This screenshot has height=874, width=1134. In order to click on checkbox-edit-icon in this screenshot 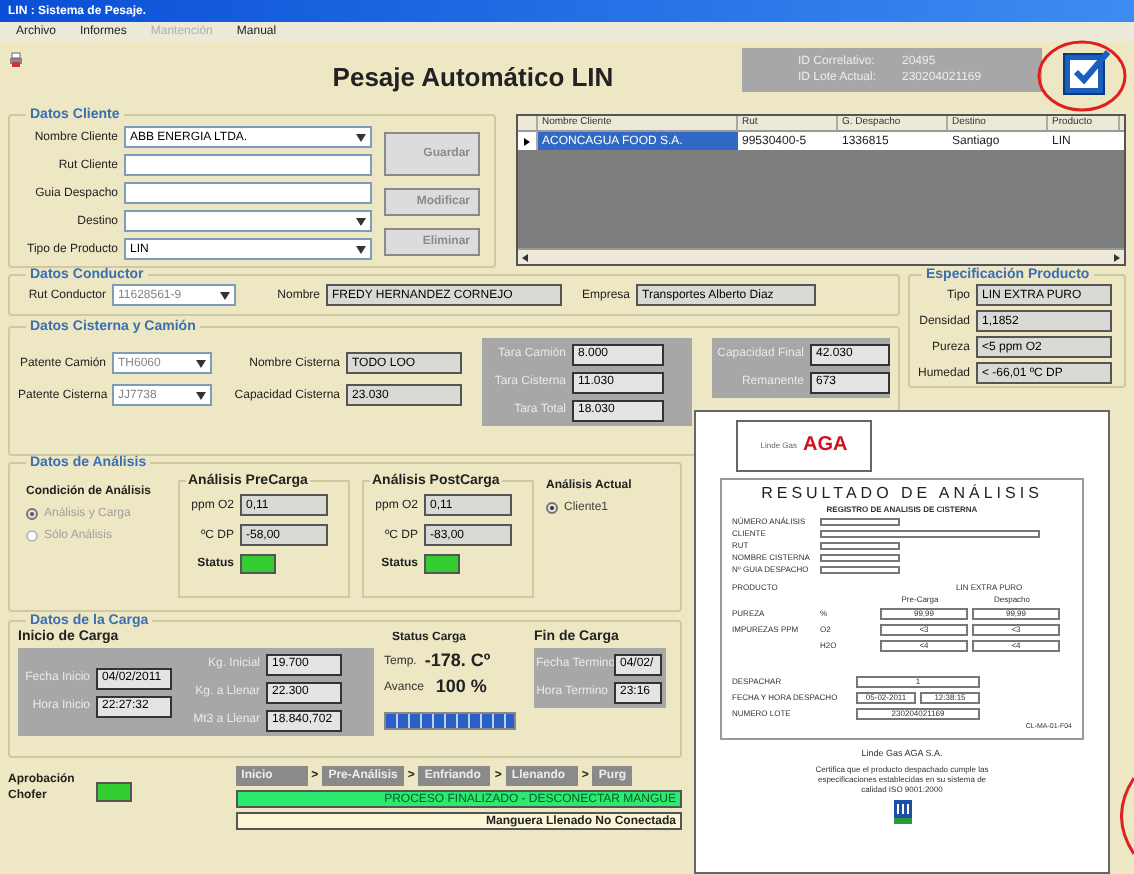, I will do `click(1088, 72)`.